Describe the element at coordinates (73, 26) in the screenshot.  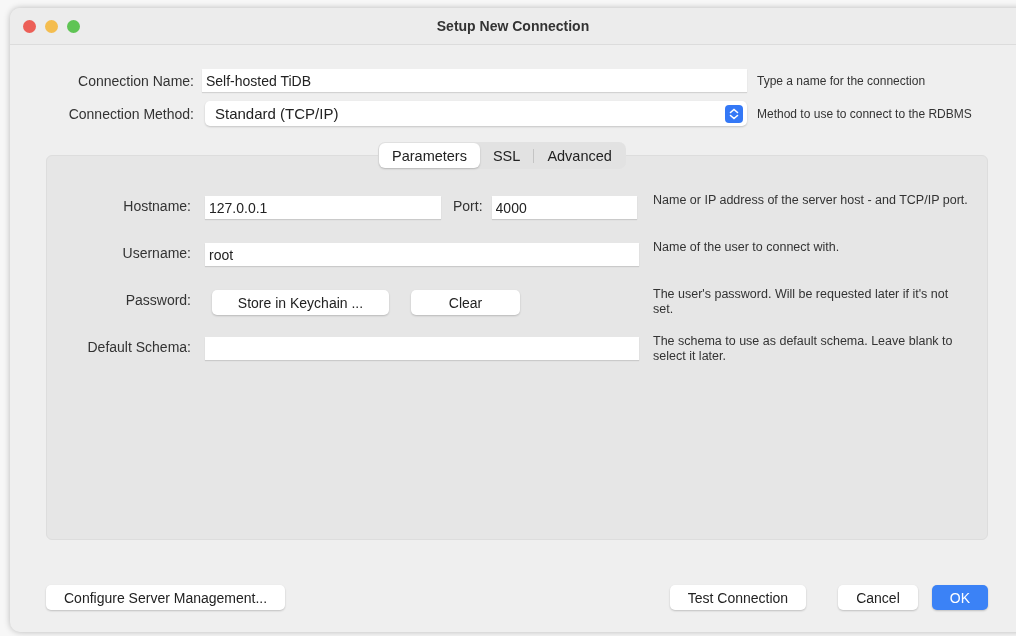
I see `zoom-button` at that location.